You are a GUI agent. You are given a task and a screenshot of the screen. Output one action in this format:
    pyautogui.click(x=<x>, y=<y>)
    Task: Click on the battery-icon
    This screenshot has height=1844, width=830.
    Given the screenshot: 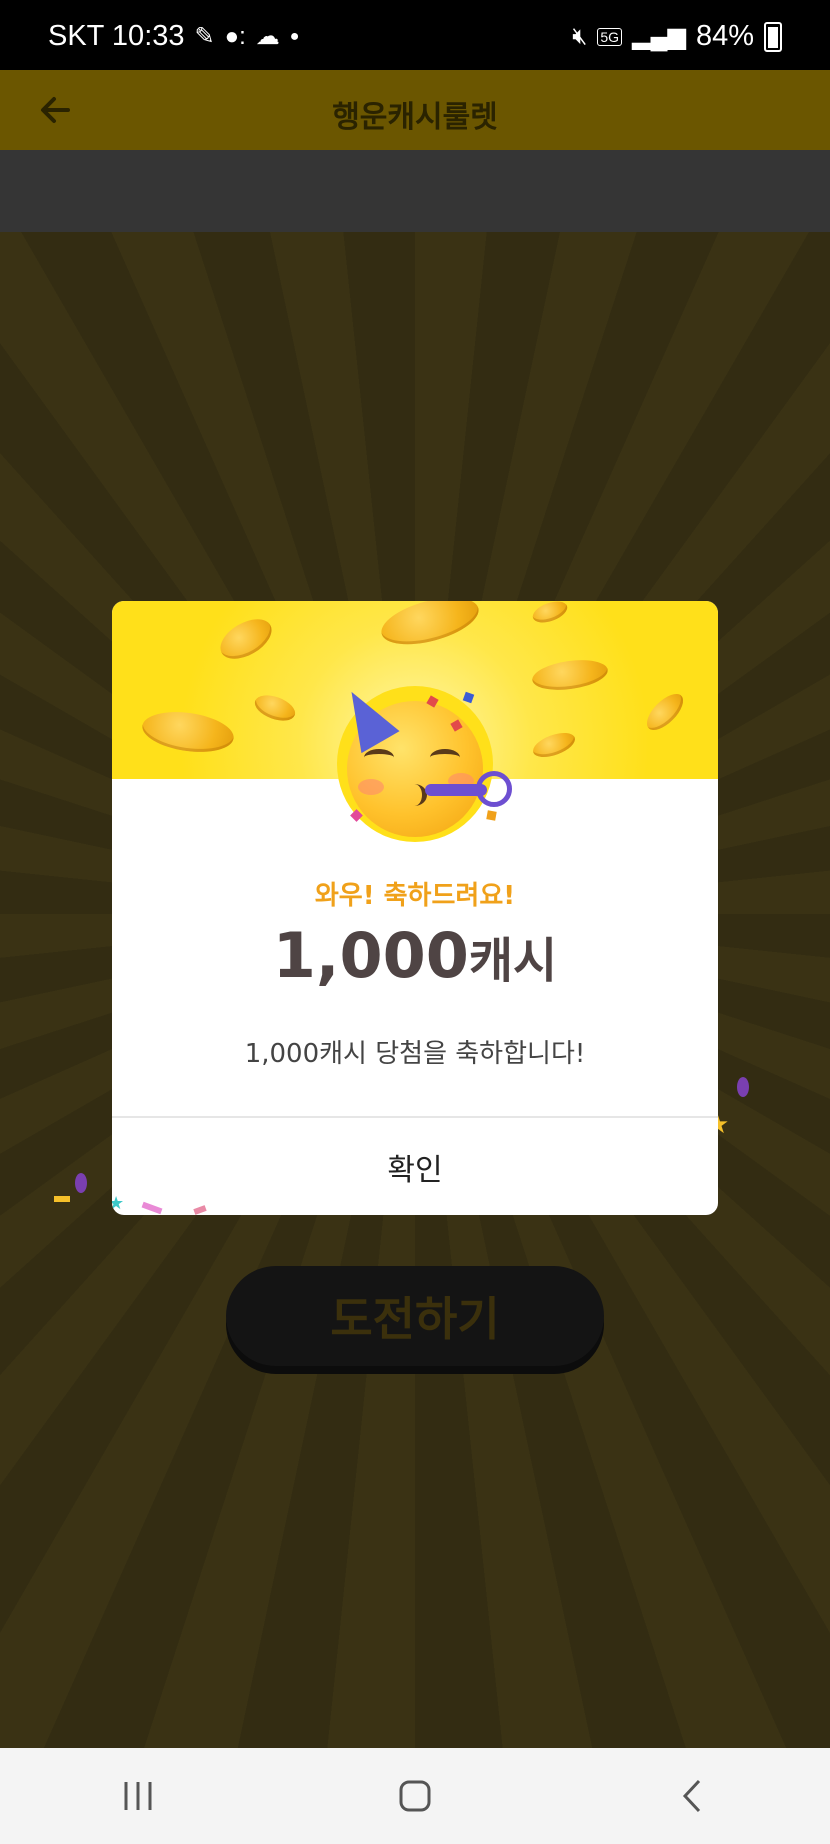 What is the action you would take?
    pyautogui.click(x=773, y=36)
    